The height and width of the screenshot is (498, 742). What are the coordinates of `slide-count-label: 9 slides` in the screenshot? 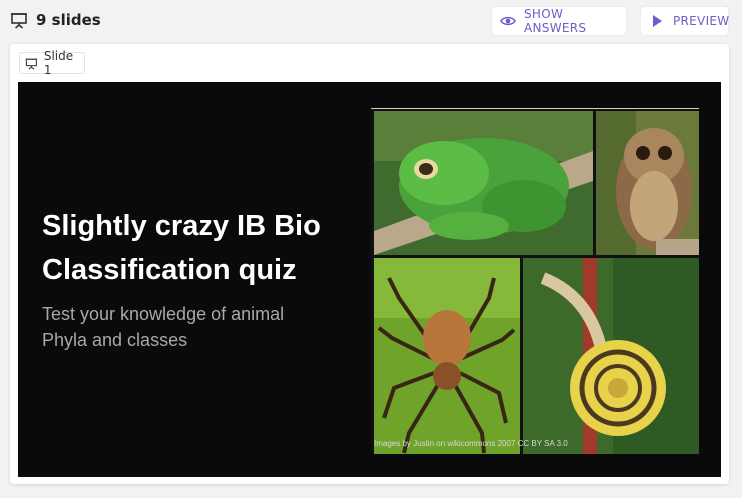 It's located at (68, 20).